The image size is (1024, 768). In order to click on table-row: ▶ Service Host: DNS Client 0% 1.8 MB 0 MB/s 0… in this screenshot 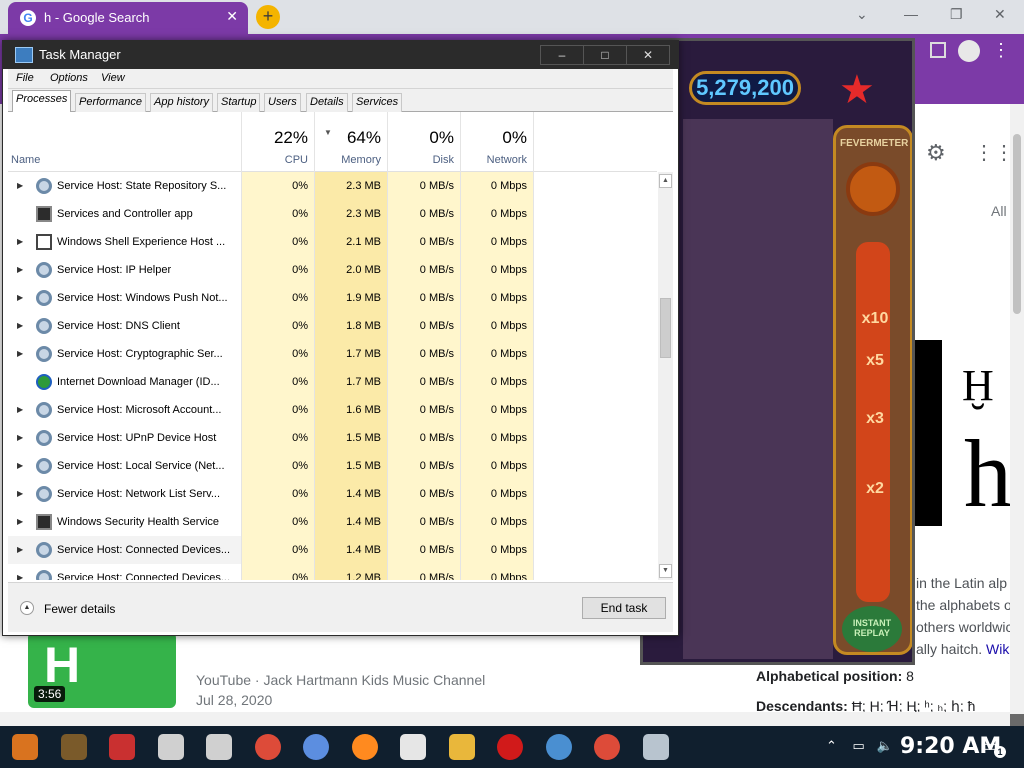, I will do `click(332, 326)`.